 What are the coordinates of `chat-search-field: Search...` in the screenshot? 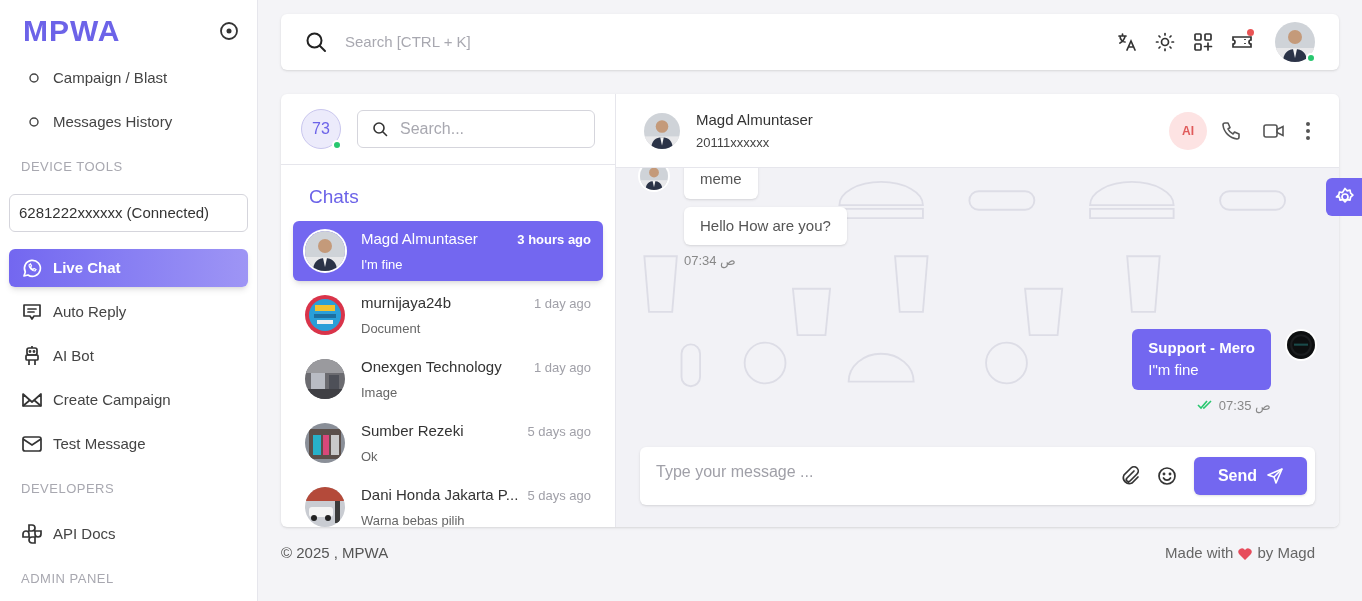 It's located at (476, 128).